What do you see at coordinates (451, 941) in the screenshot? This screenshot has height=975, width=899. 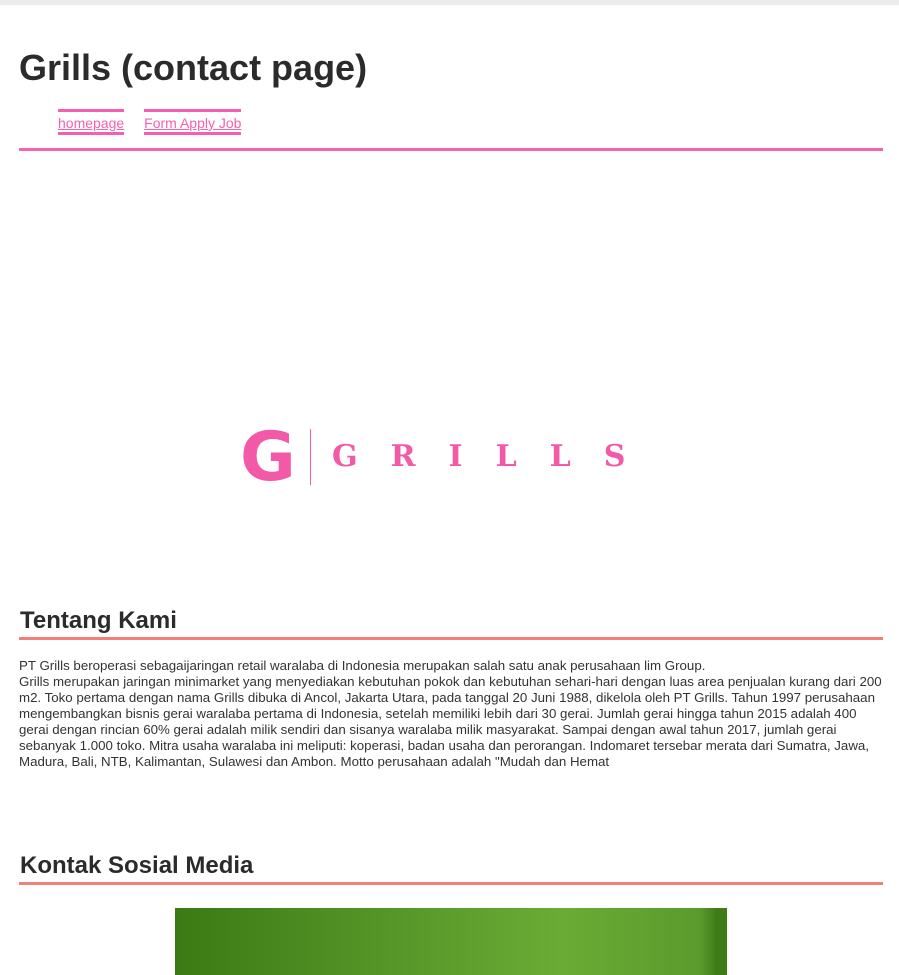 I see `social-media-image` at bounding box center [451, 941].